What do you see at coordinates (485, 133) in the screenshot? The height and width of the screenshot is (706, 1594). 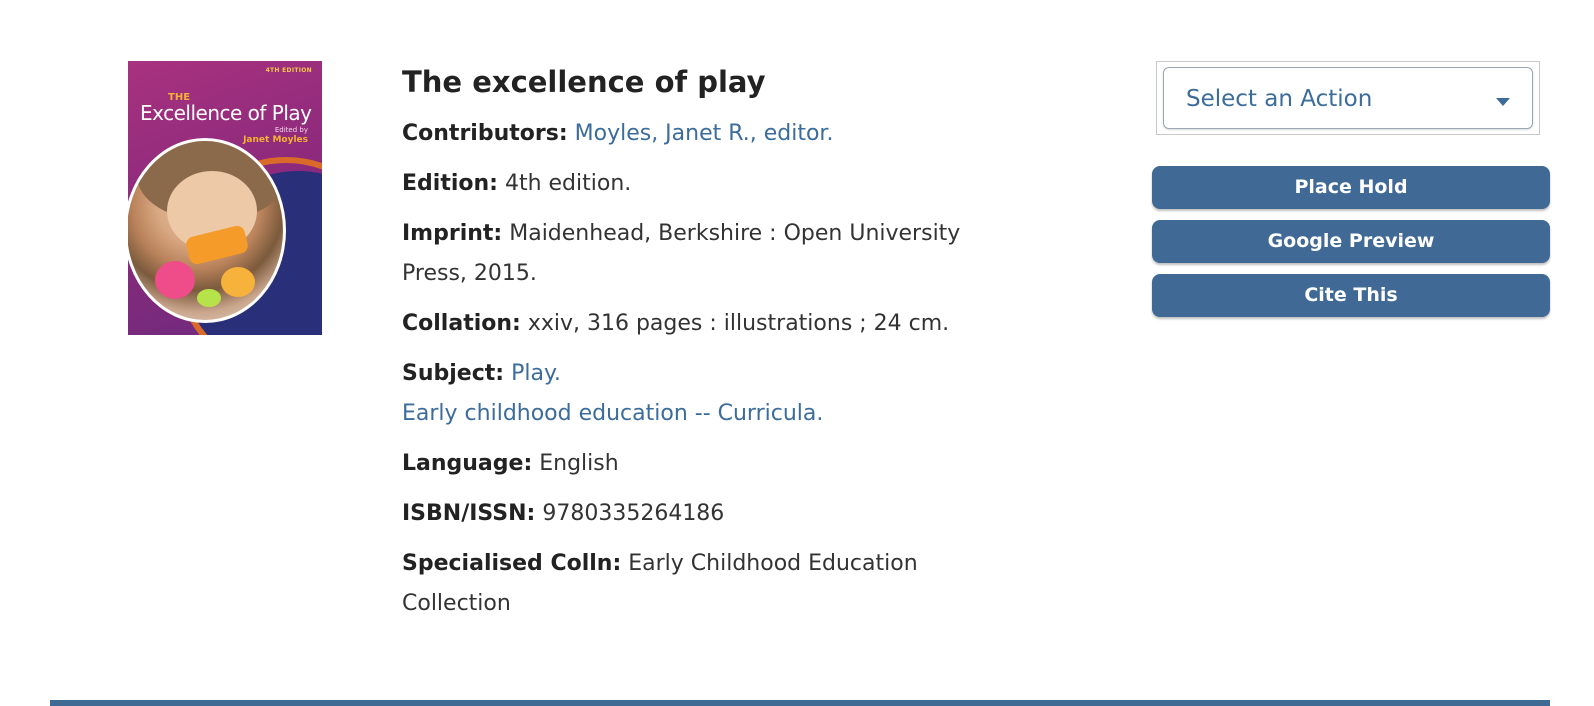 I see `contributors-label: Contributors:` at bounding box center [485, 133].